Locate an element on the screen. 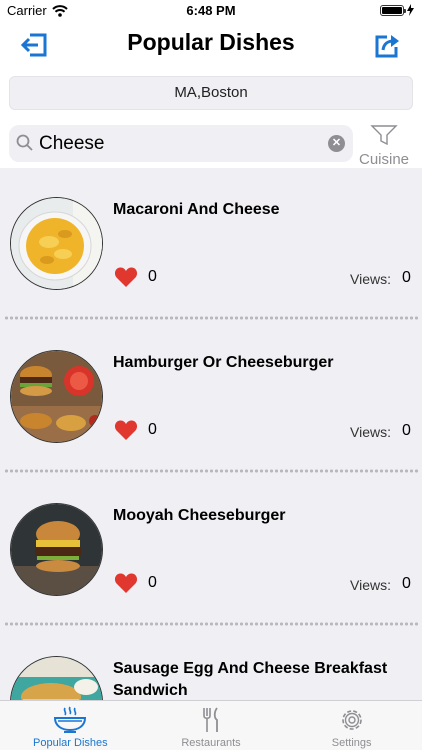 The width and height of the screenshot is (422, 750). status-time: 6:48 PM is located at coordinates (211, 10).